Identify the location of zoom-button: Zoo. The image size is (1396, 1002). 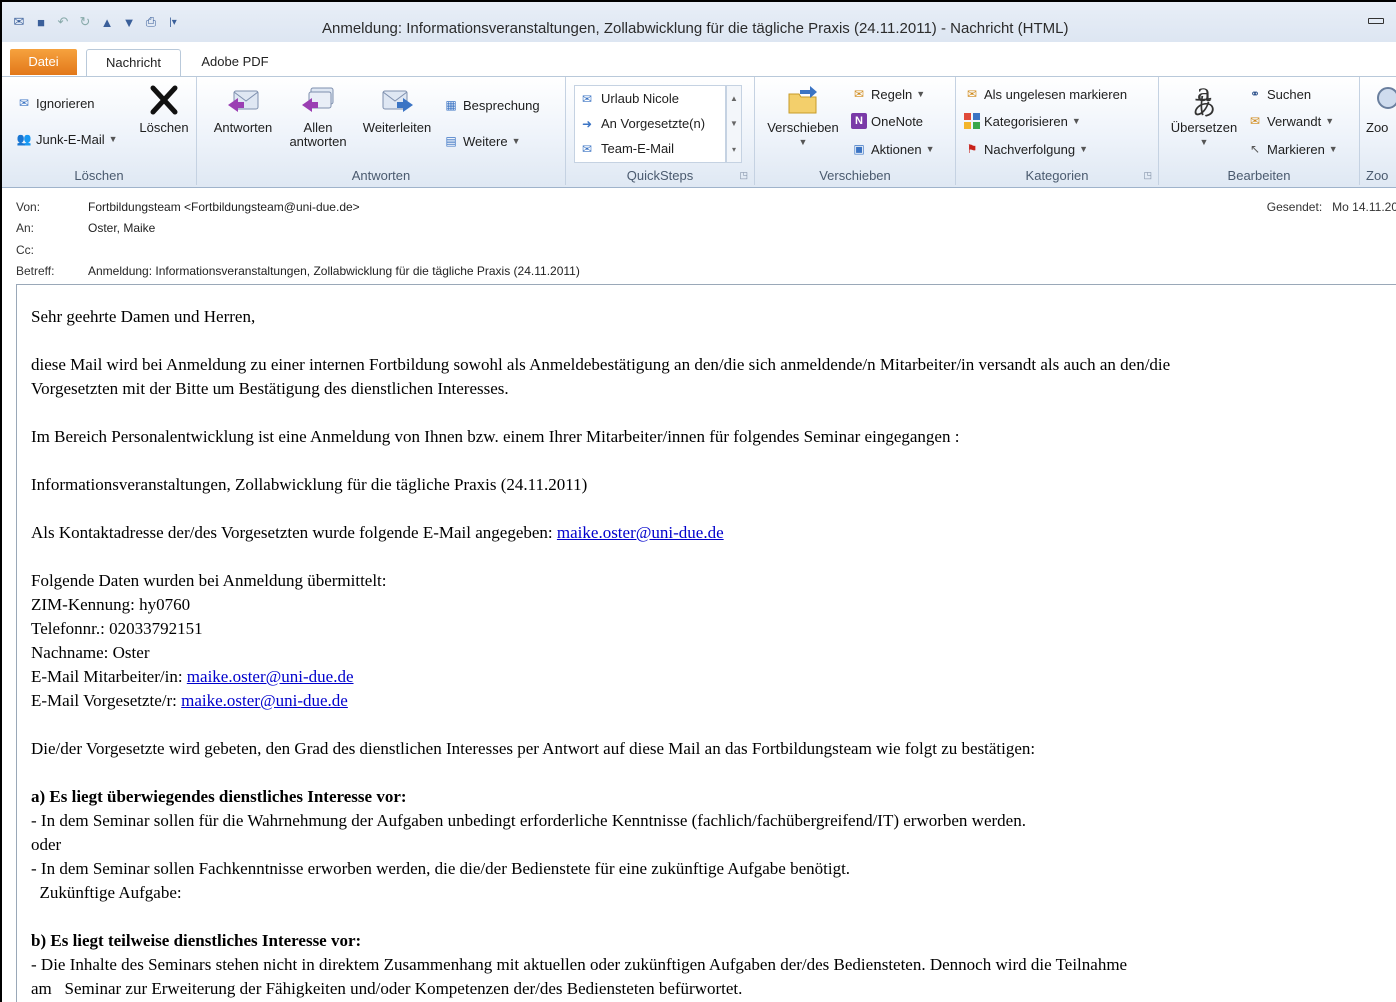
(1381, 109).